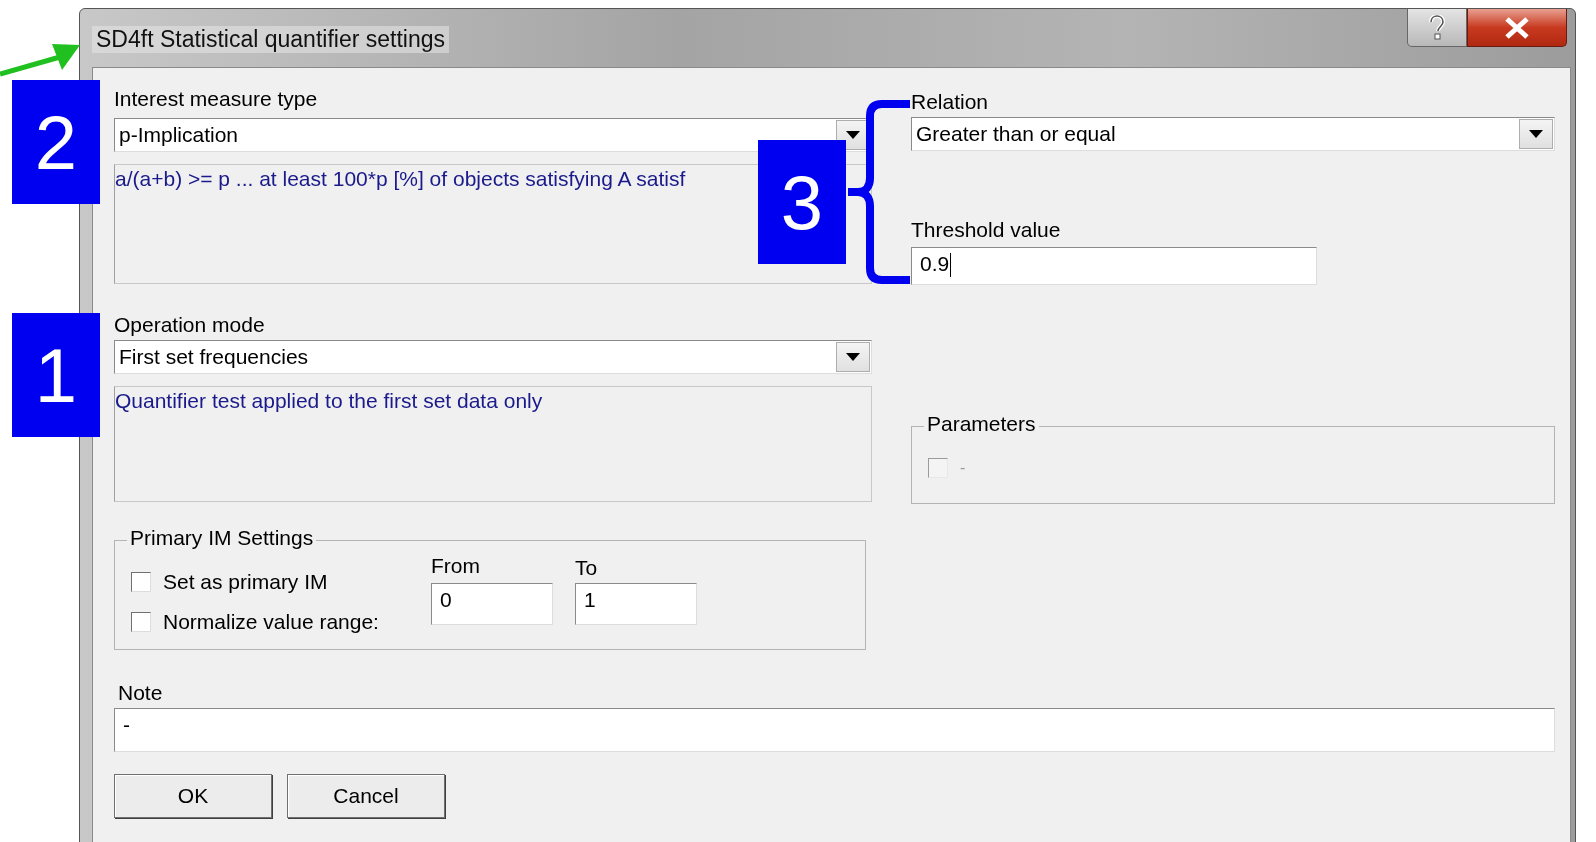 The width and height of the screenshot is (1596, 842). Describe the element at coordinates (587, 568) in the screenshot. I see `field-label: To` at that location.